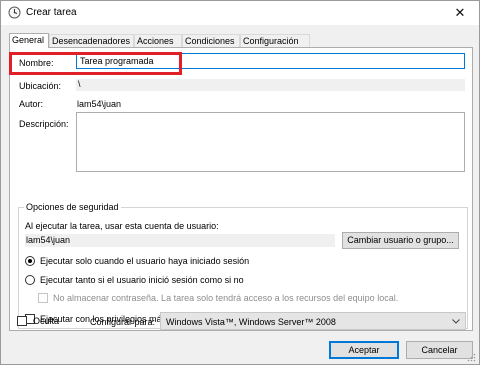 The width and height of the screenshot is (480, 365). I want to click on location-label: Ubicación:, so click(40, 86).